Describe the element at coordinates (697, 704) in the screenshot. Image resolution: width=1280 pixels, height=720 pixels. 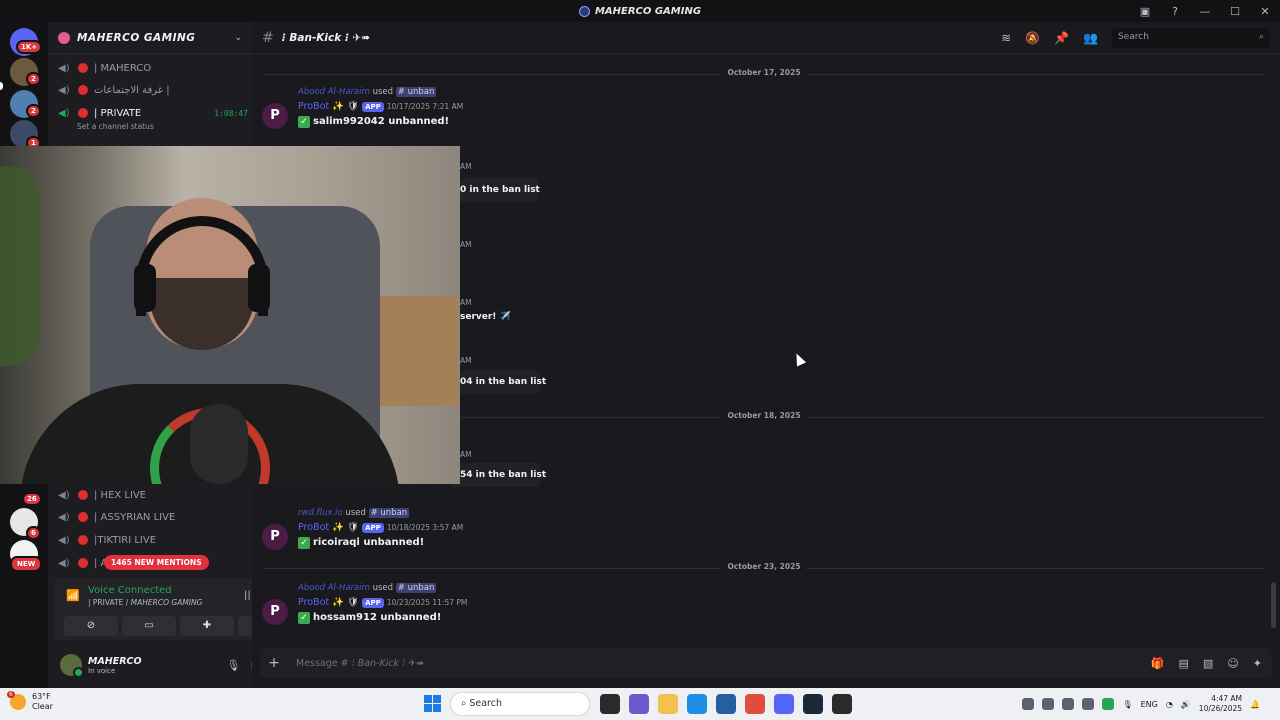
I see `edge-icon` at that location.